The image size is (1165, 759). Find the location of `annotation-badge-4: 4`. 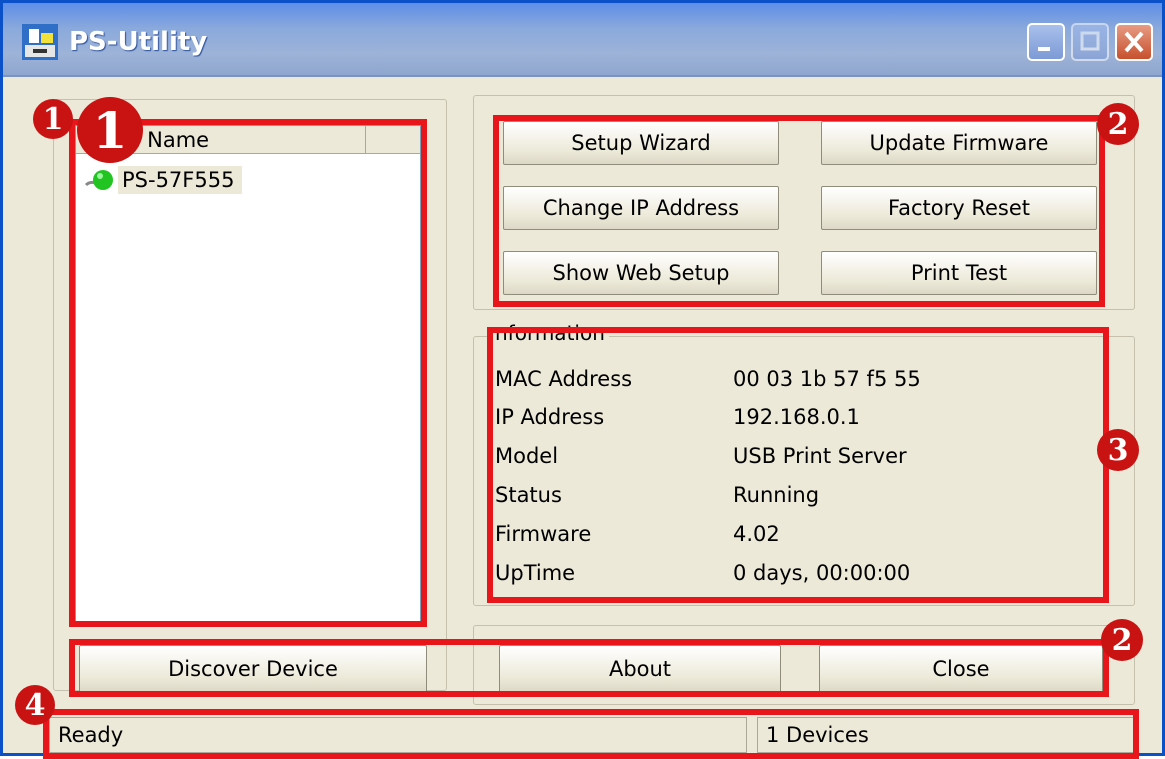

annotation-badge-4: 4 is located at coordinates (35, 705).